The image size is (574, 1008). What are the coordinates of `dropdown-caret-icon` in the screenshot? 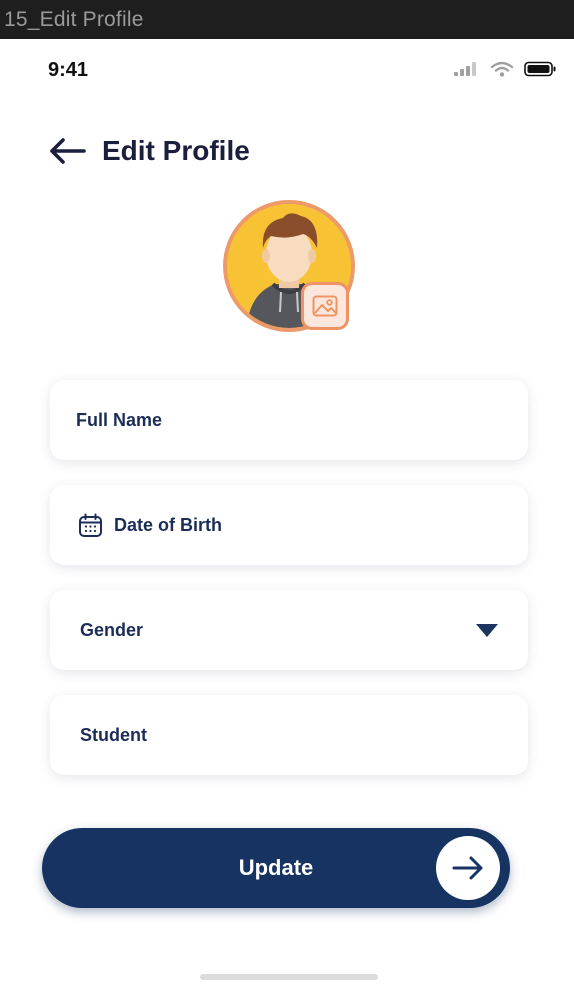 It's located at (487, 630).